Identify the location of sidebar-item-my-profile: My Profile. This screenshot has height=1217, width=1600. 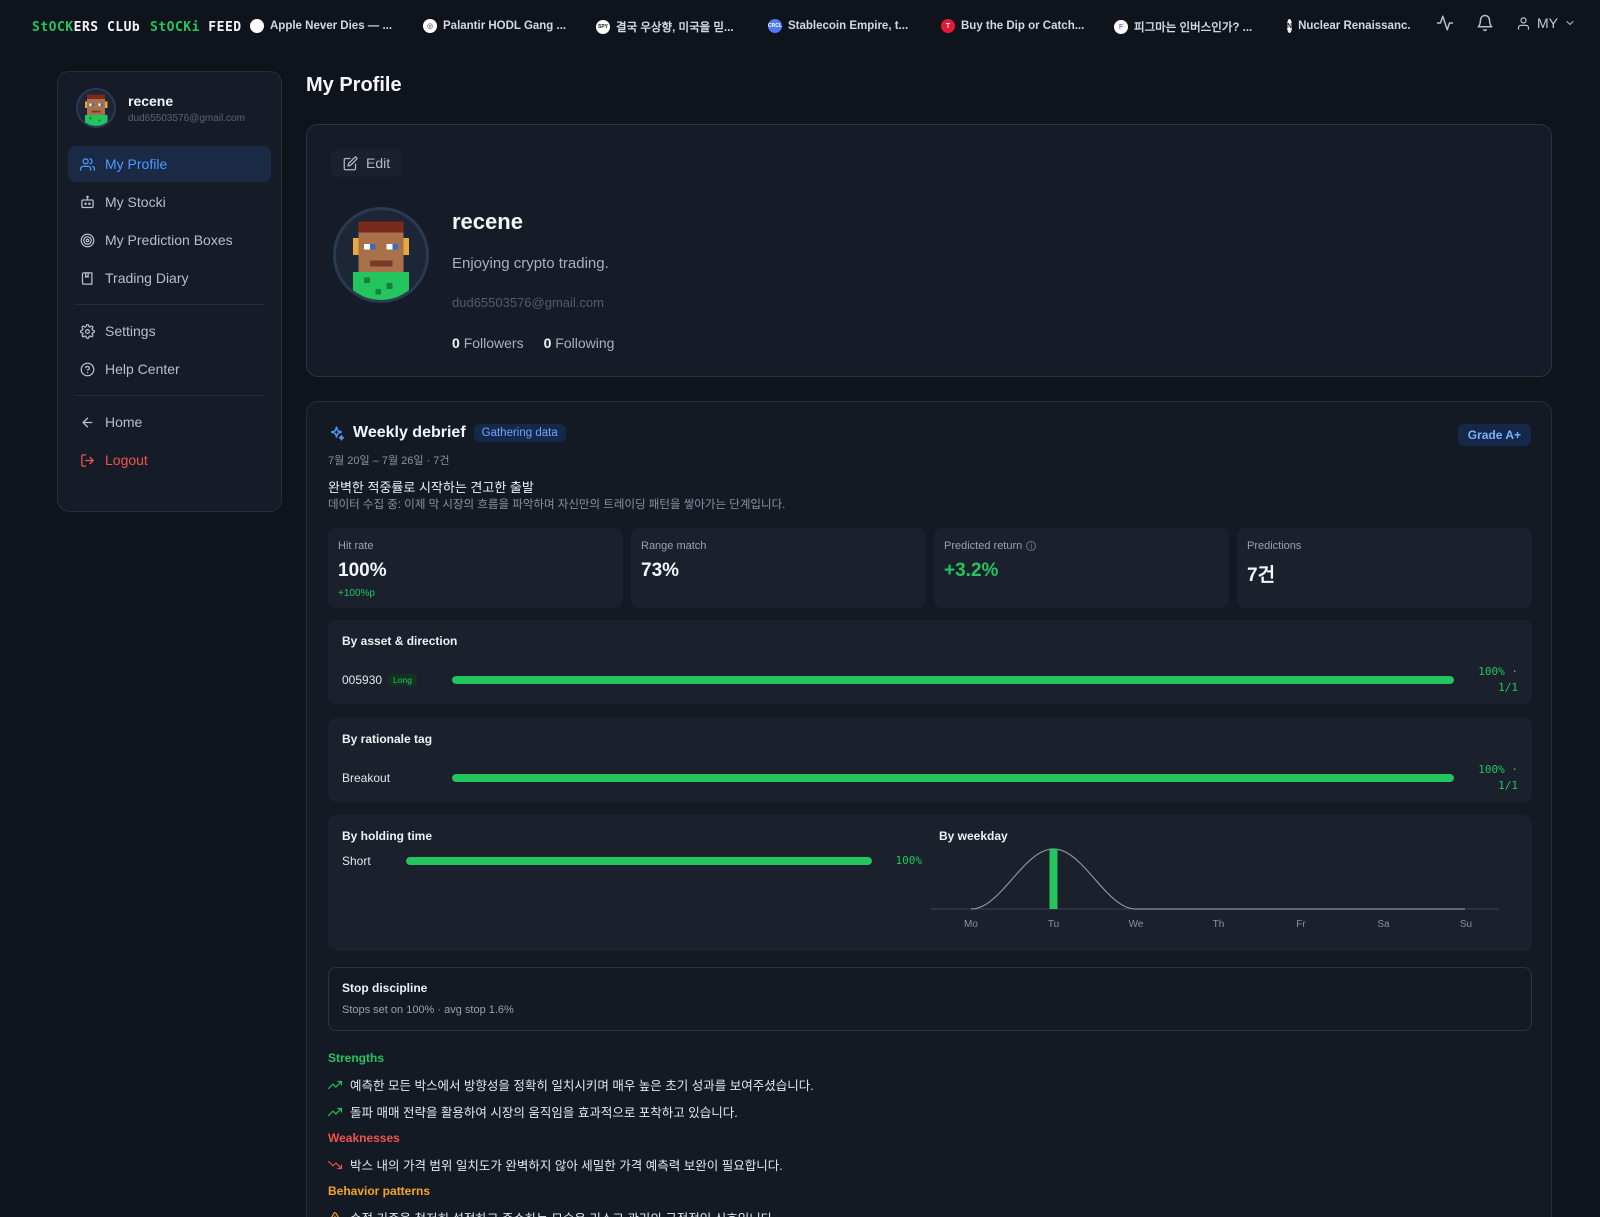
(169, 164).